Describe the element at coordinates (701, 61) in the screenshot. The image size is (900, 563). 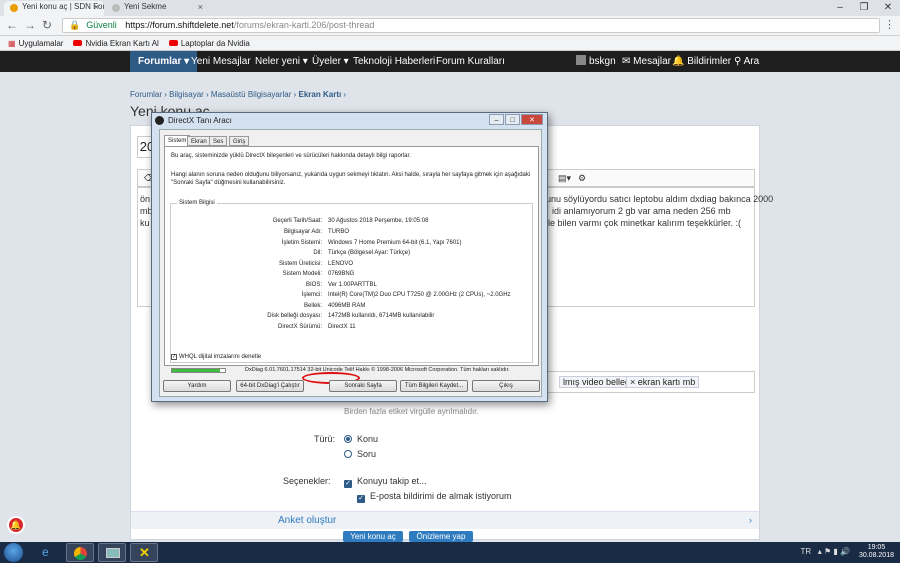
I see `nav-alerts: 🔔 Bildirimler` at that location.